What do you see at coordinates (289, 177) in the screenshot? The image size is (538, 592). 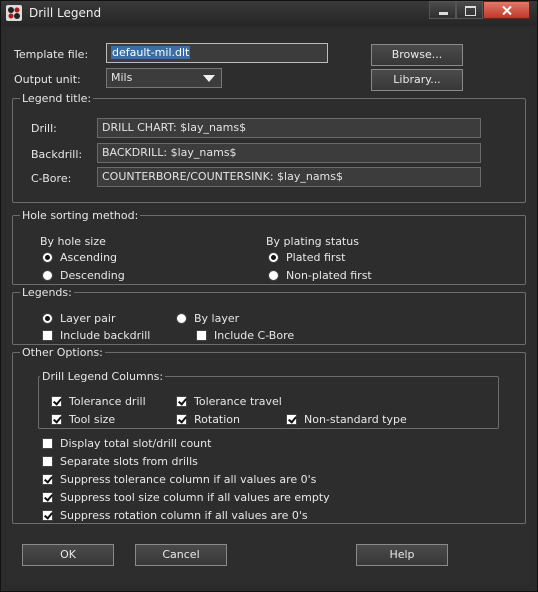 I see `cbore-title-input: COUNTERBORE/COUNTERSINK: $lay_nams$` at bounding box center [289, 177].